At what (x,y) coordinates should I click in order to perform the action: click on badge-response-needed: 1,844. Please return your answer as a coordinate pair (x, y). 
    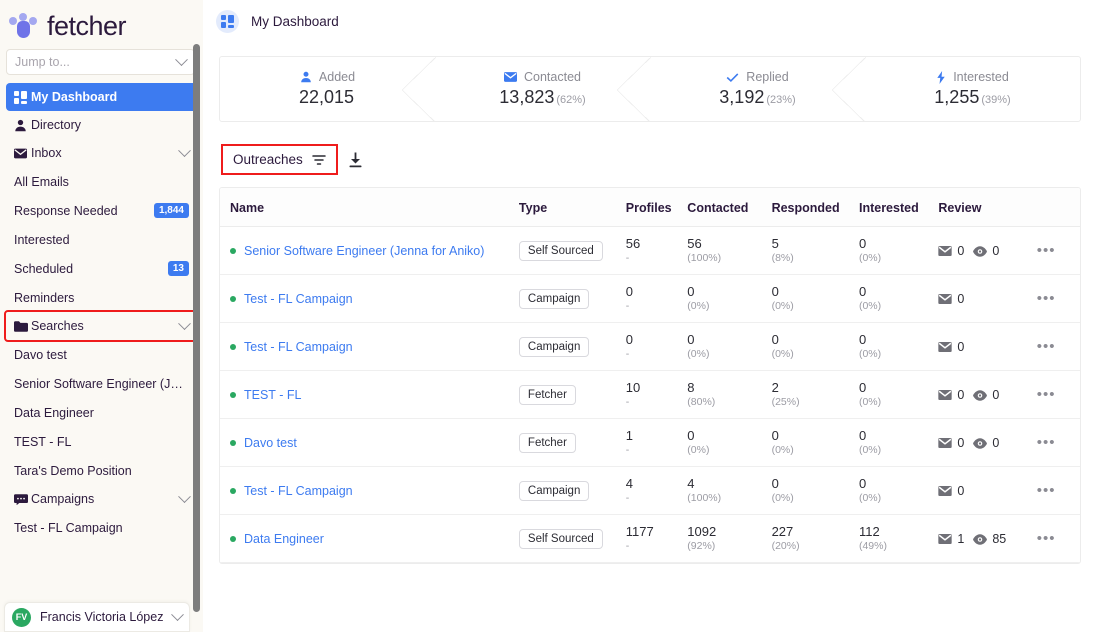
    Looking at the image, I should click on (171, 210).